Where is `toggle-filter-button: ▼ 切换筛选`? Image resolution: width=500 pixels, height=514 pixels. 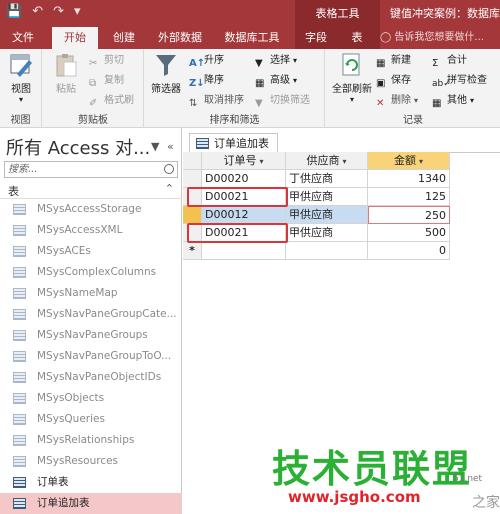 toggle-filter-button: ▼ 切换筛选 is located at coordinates (282, 101).